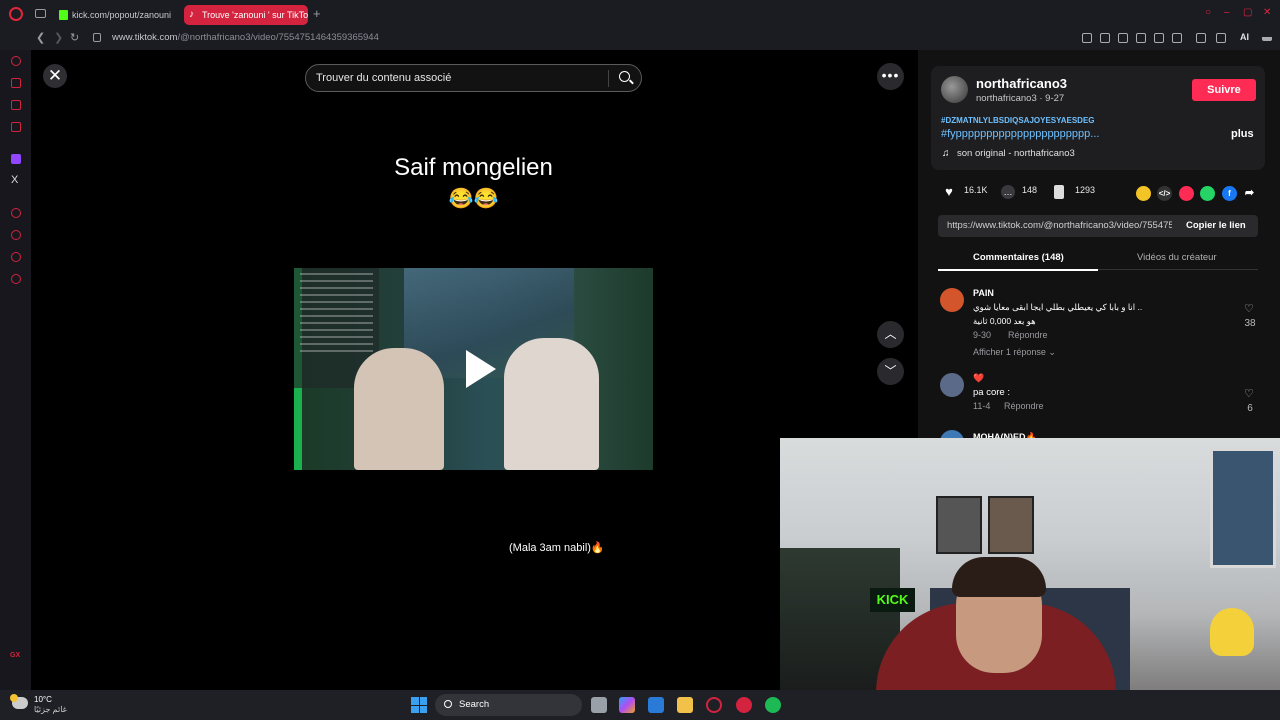 The width and height of the screenshot is (1280, 720). I want to click on task-view-icon, so click(599, 705).